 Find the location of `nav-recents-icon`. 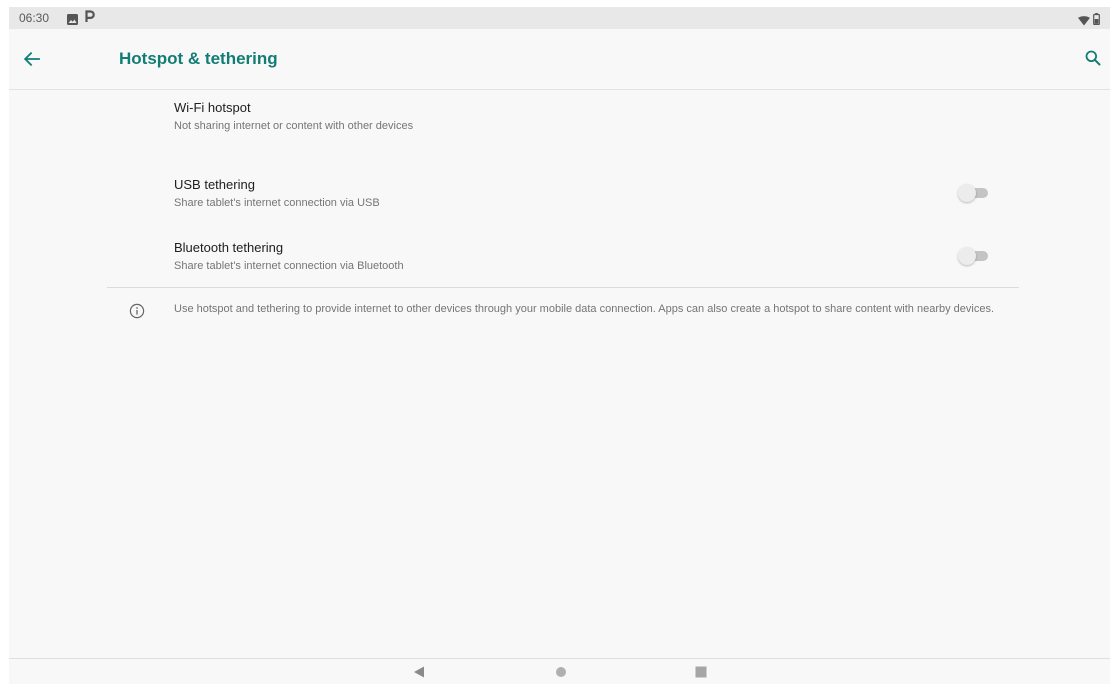

nav-recents-icon is located at coordinates (701, 674).